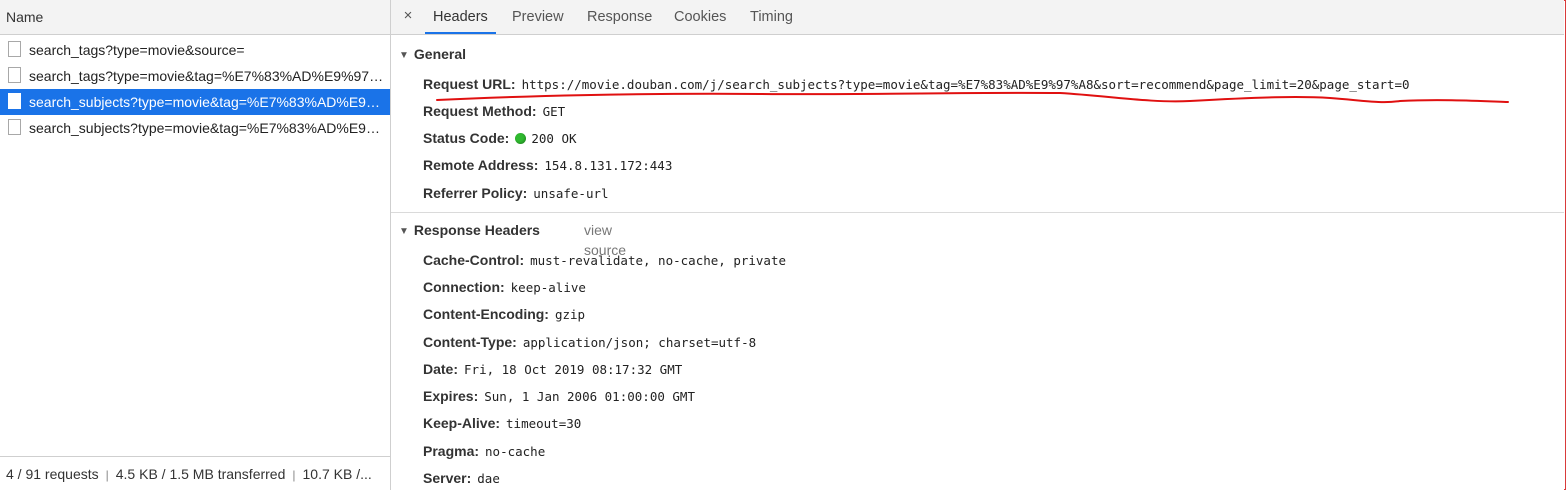 The width and height of the screenshot is (1566, 490). Describe the element at coordinates (470, 342) in the screenshot. I see `header-key: Content-Type:` at that location.